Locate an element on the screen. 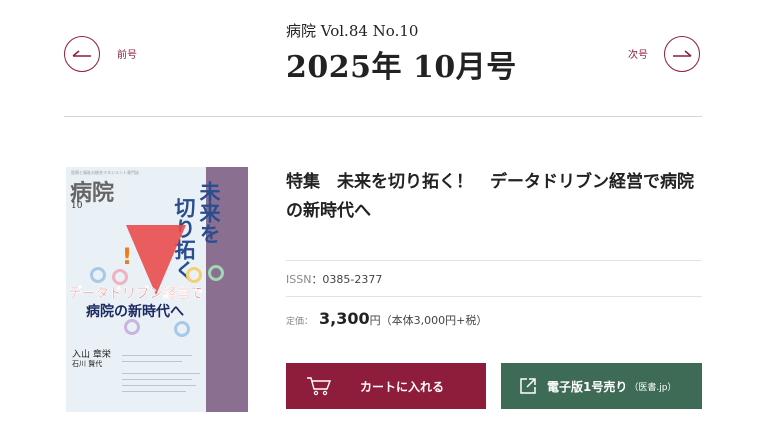  prev-issue-link: 前号 is located at coordinates (127, 53).